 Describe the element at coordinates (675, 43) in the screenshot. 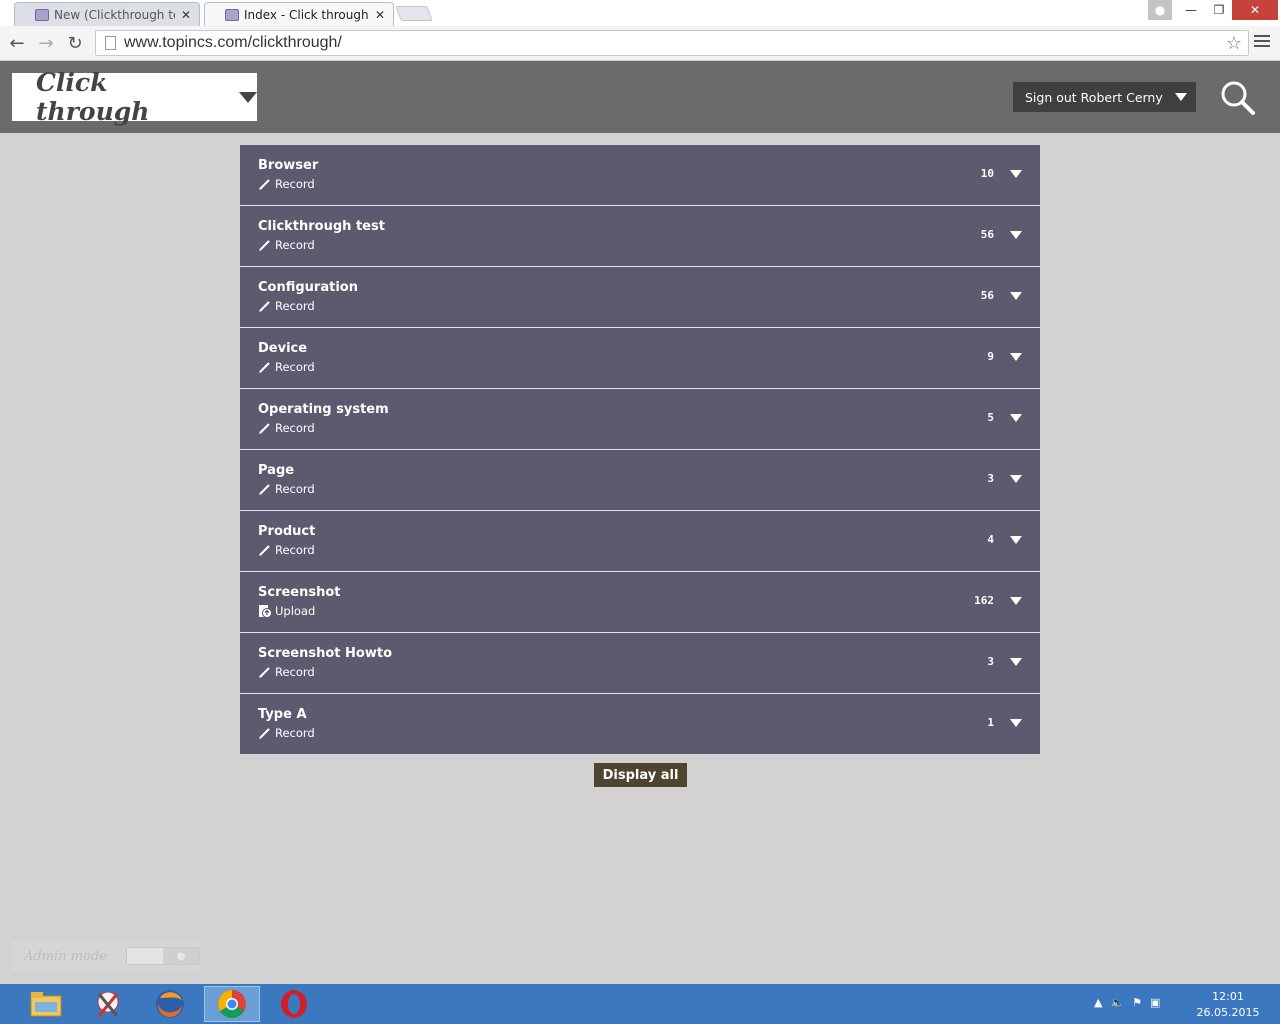

I see `url-text: www.topincs.com/clickthrough/` at that location.